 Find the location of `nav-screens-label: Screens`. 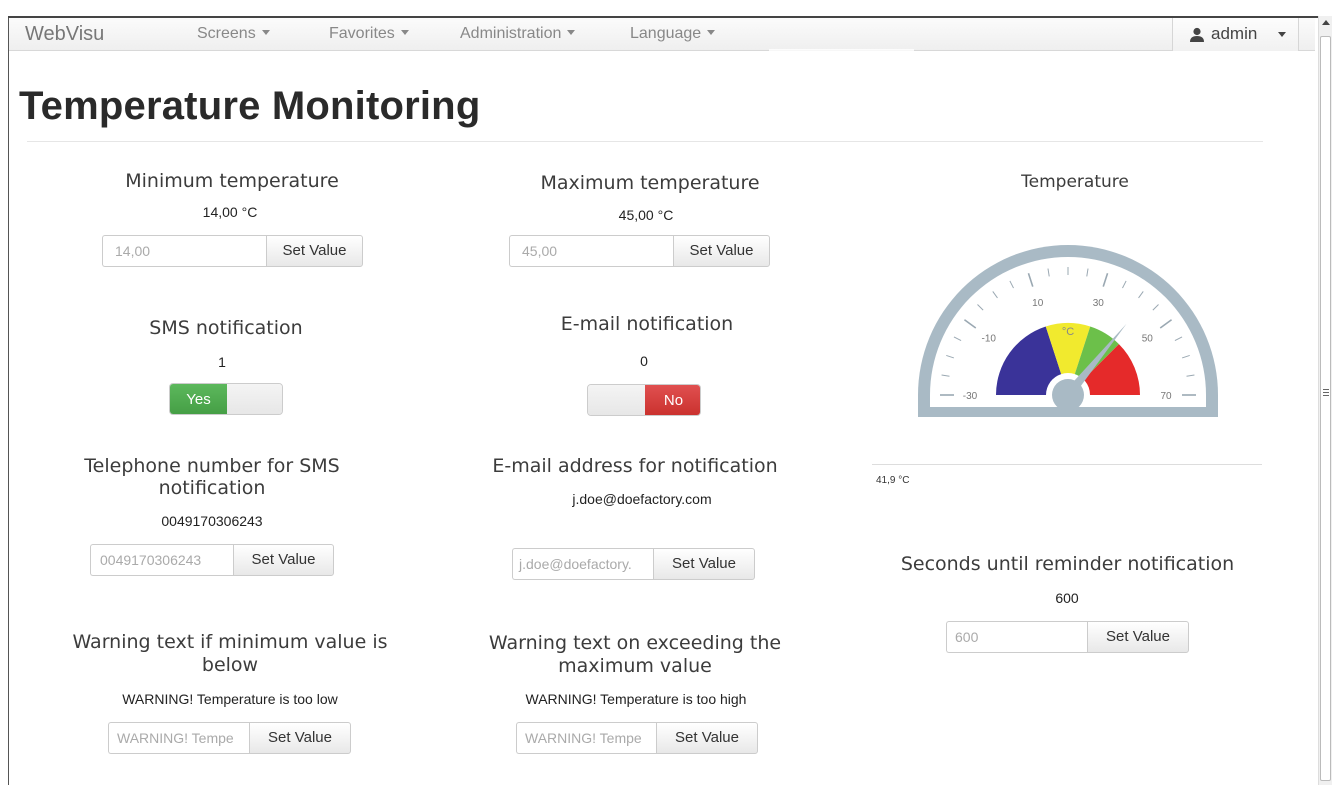

nav-screens-label: Screens is located at coordinates (226, 33).